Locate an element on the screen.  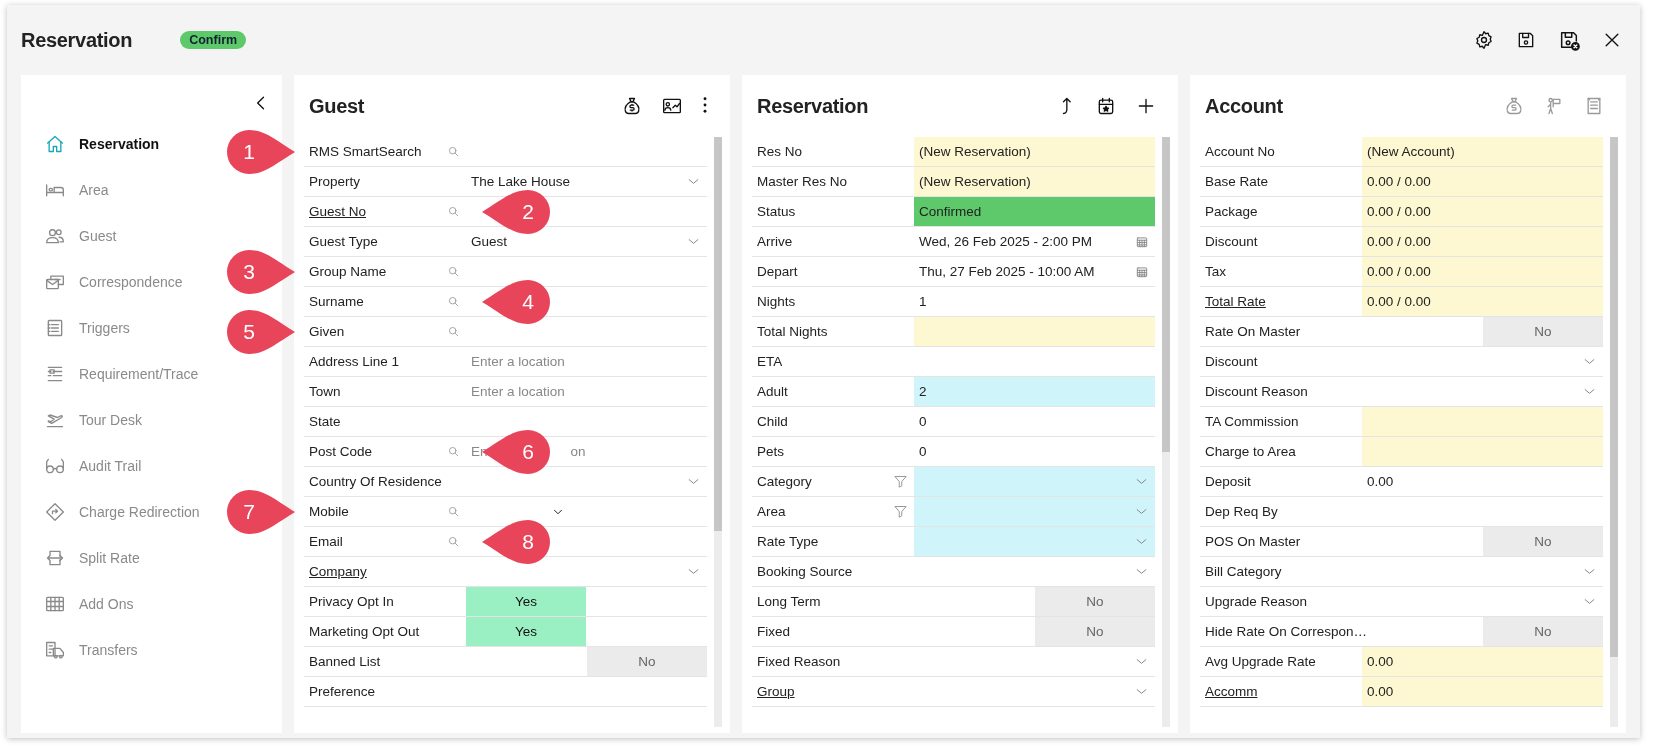
field-label: Upgrade Reason is located at coordinates (1256, 601).